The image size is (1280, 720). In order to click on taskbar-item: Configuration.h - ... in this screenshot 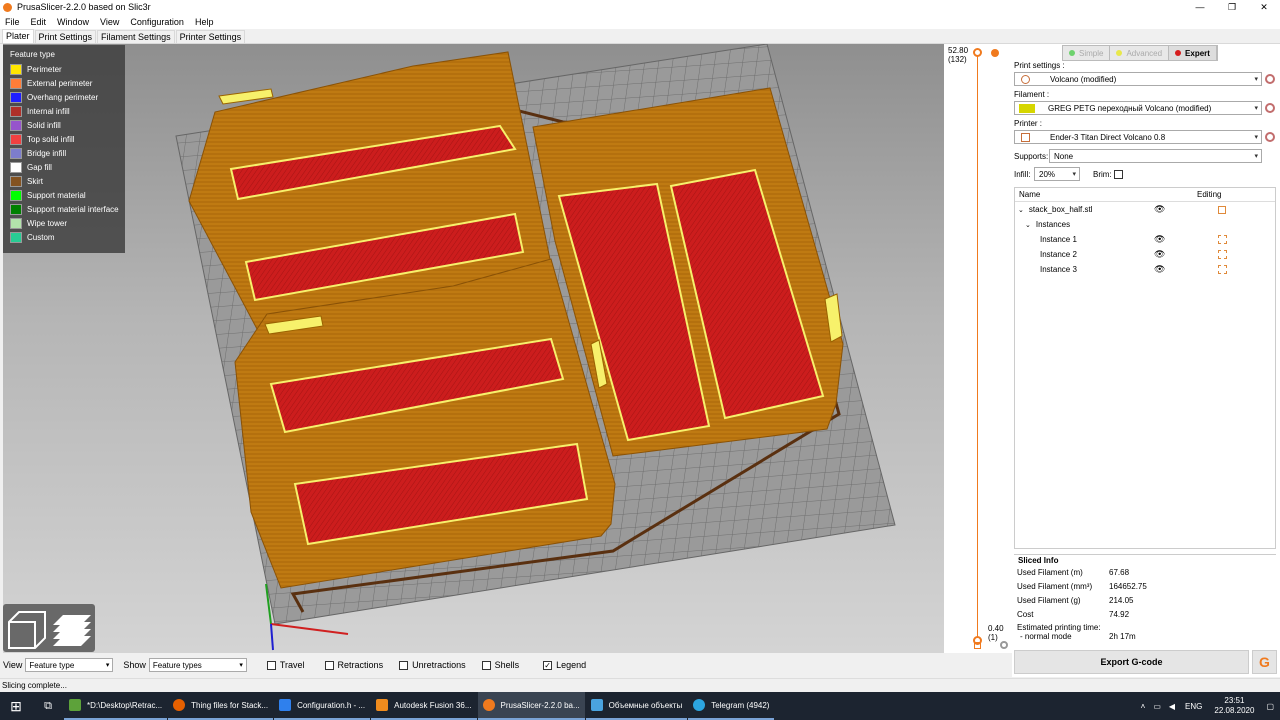, I will do `click(322, 706)`.